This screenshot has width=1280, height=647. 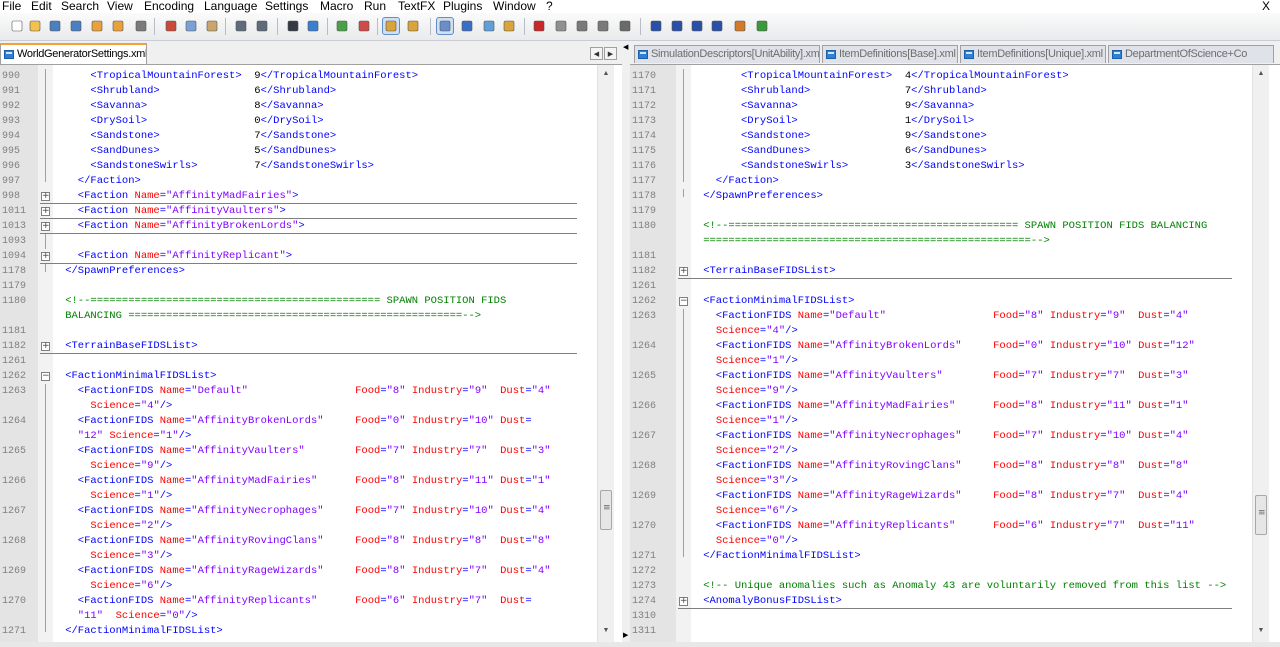 What do you see at coordinates (169, 6) in the screenshot?
I see `menu-encoding: Encoding` at bounding box center [169, 6].